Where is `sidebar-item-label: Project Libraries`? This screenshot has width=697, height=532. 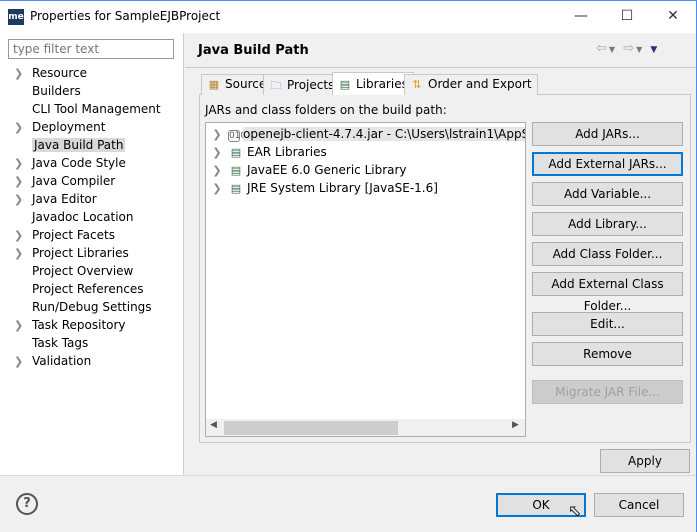
sidebar-item-label: Project Libraries is located at coordinates (80, 253).